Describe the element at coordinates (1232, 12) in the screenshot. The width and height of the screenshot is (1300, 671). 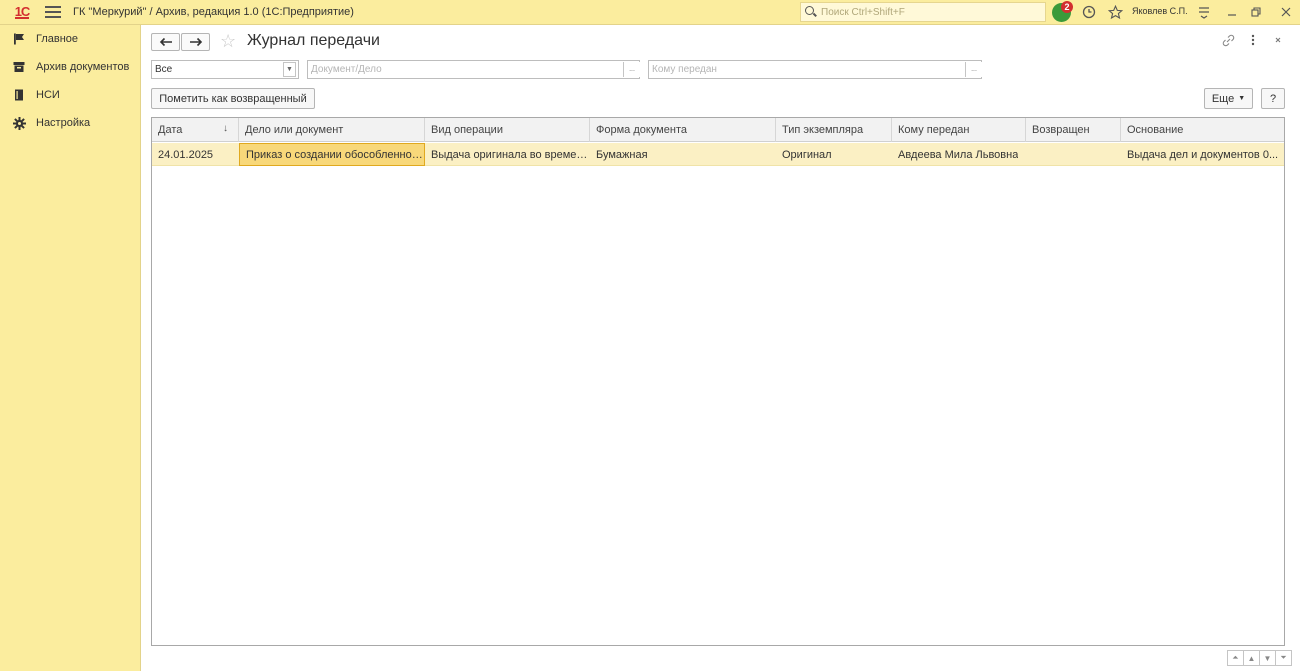
I see `minimize-icon` at that location.